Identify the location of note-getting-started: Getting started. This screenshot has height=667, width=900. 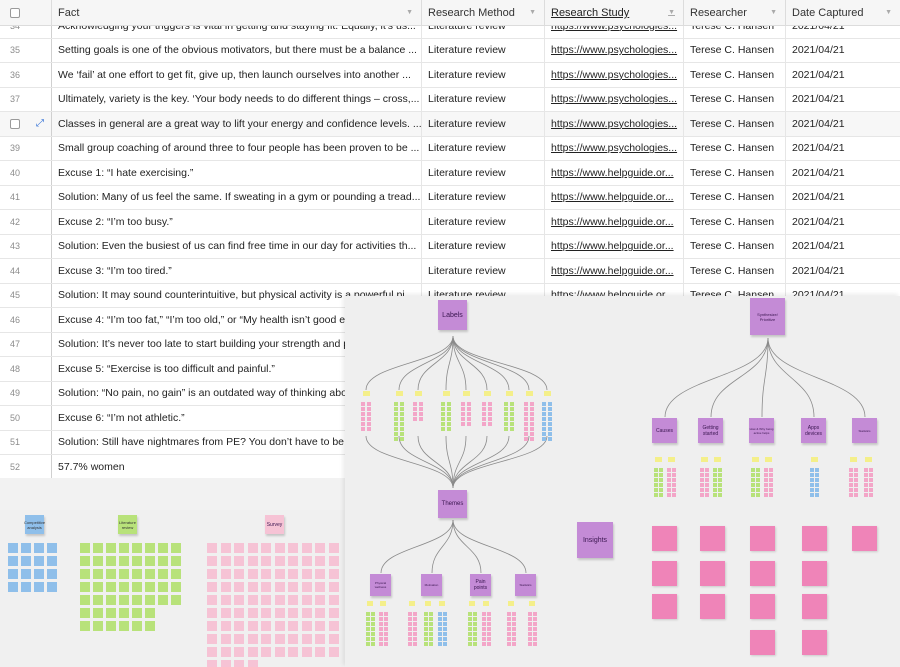
(710, 430).